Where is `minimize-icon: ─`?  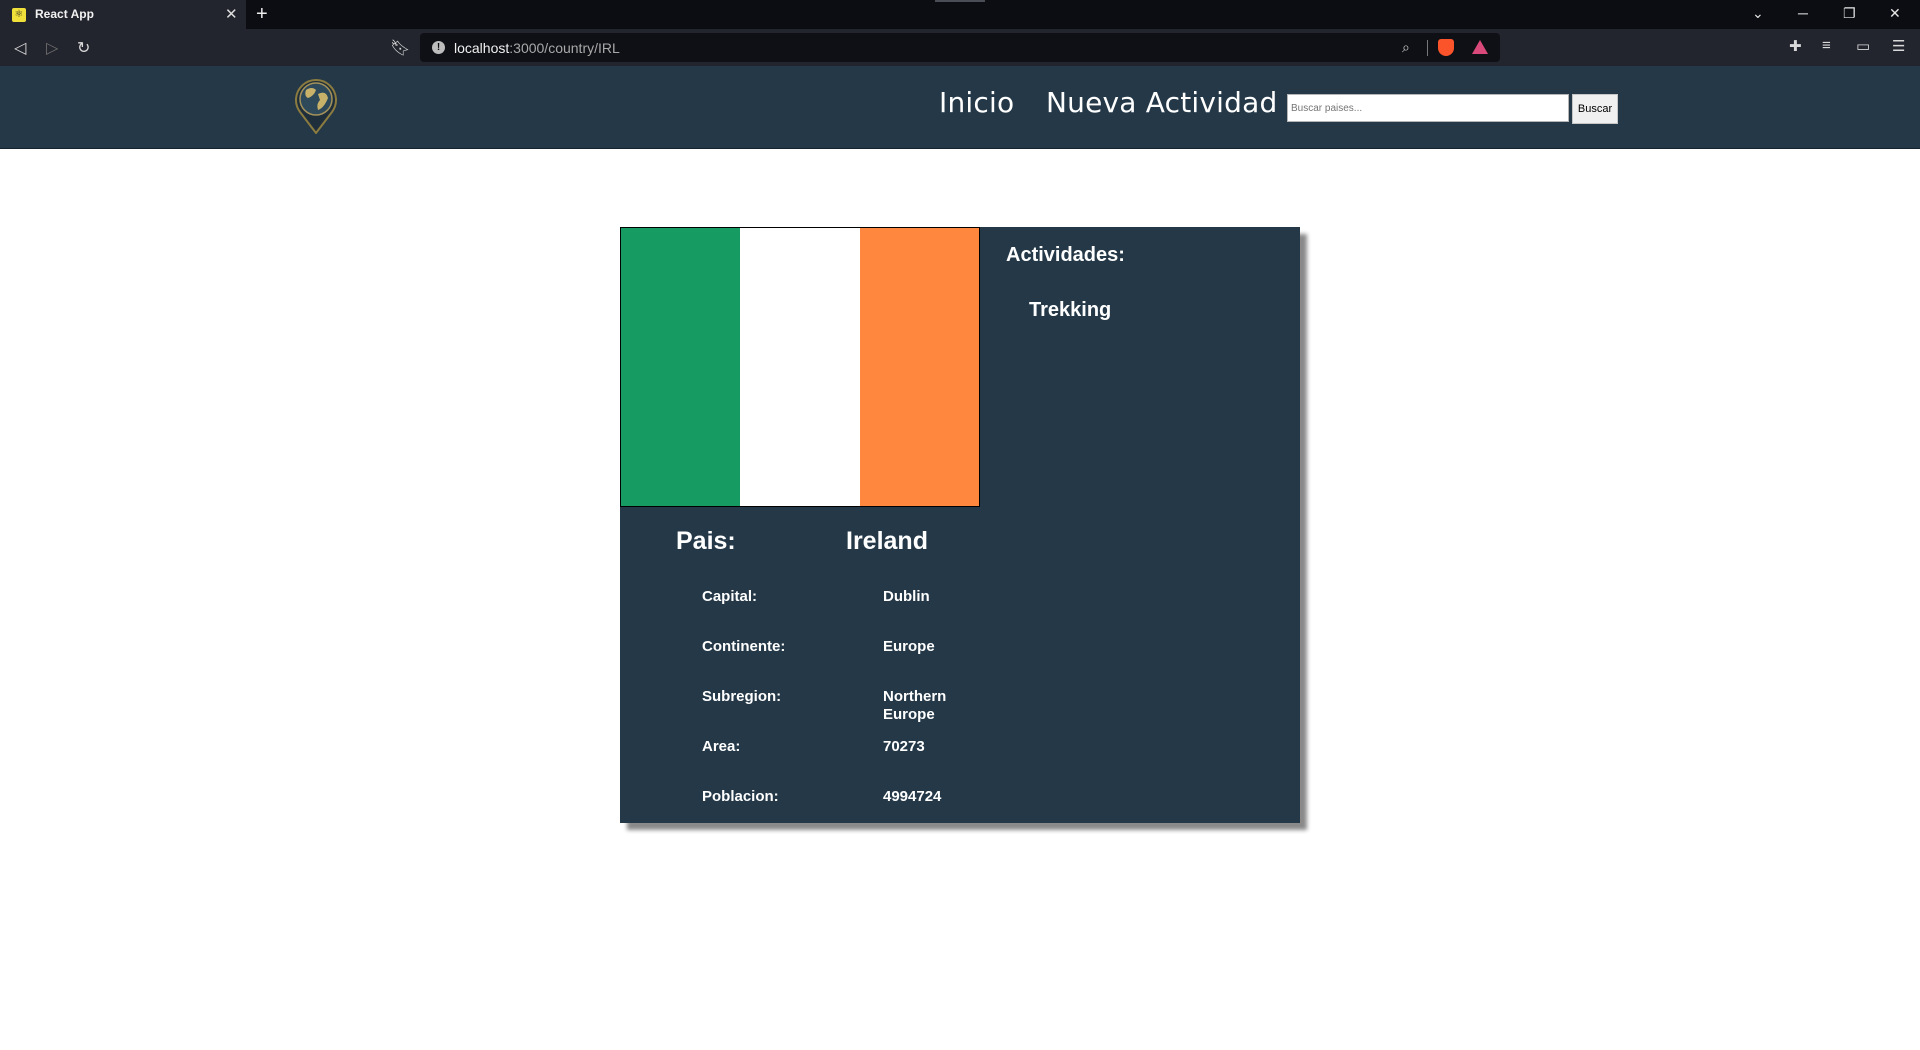 minimize-icon: ─ is located at coordinates (1803, 13).